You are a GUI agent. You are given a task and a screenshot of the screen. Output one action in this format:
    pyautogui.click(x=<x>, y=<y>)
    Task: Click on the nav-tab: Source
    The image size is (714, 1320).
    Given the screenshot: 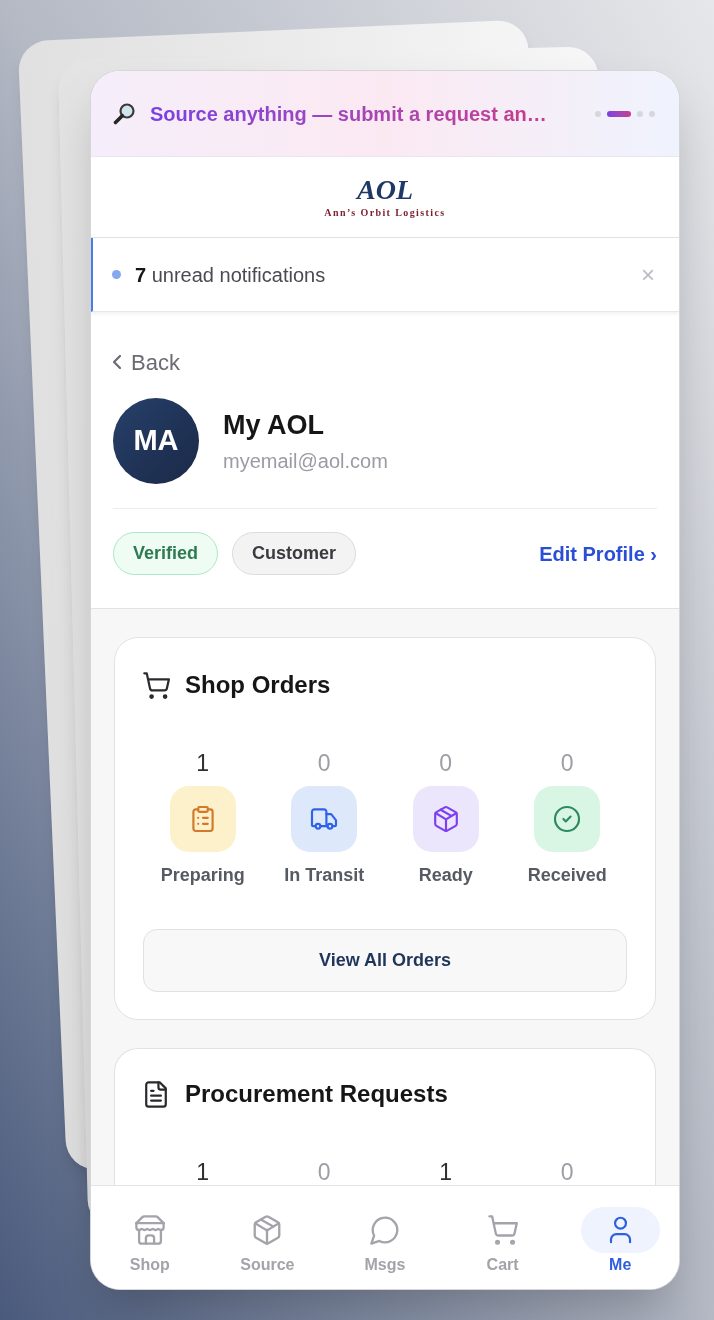 What is the action you would take?
    pyautogui.click(x=267, y=1248)
    